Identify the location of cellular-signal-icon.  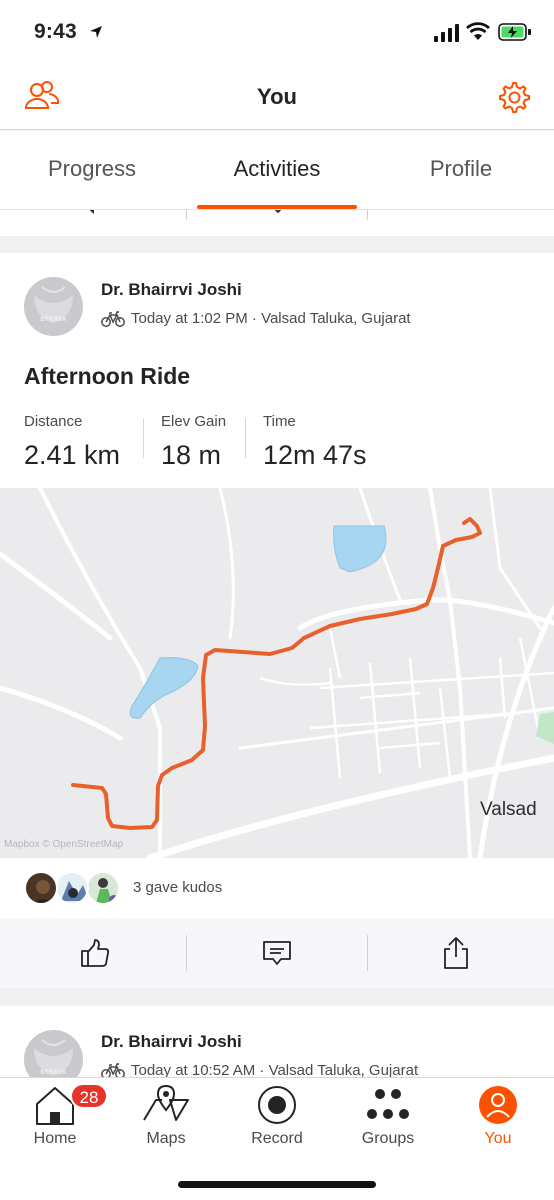
(446, 33).